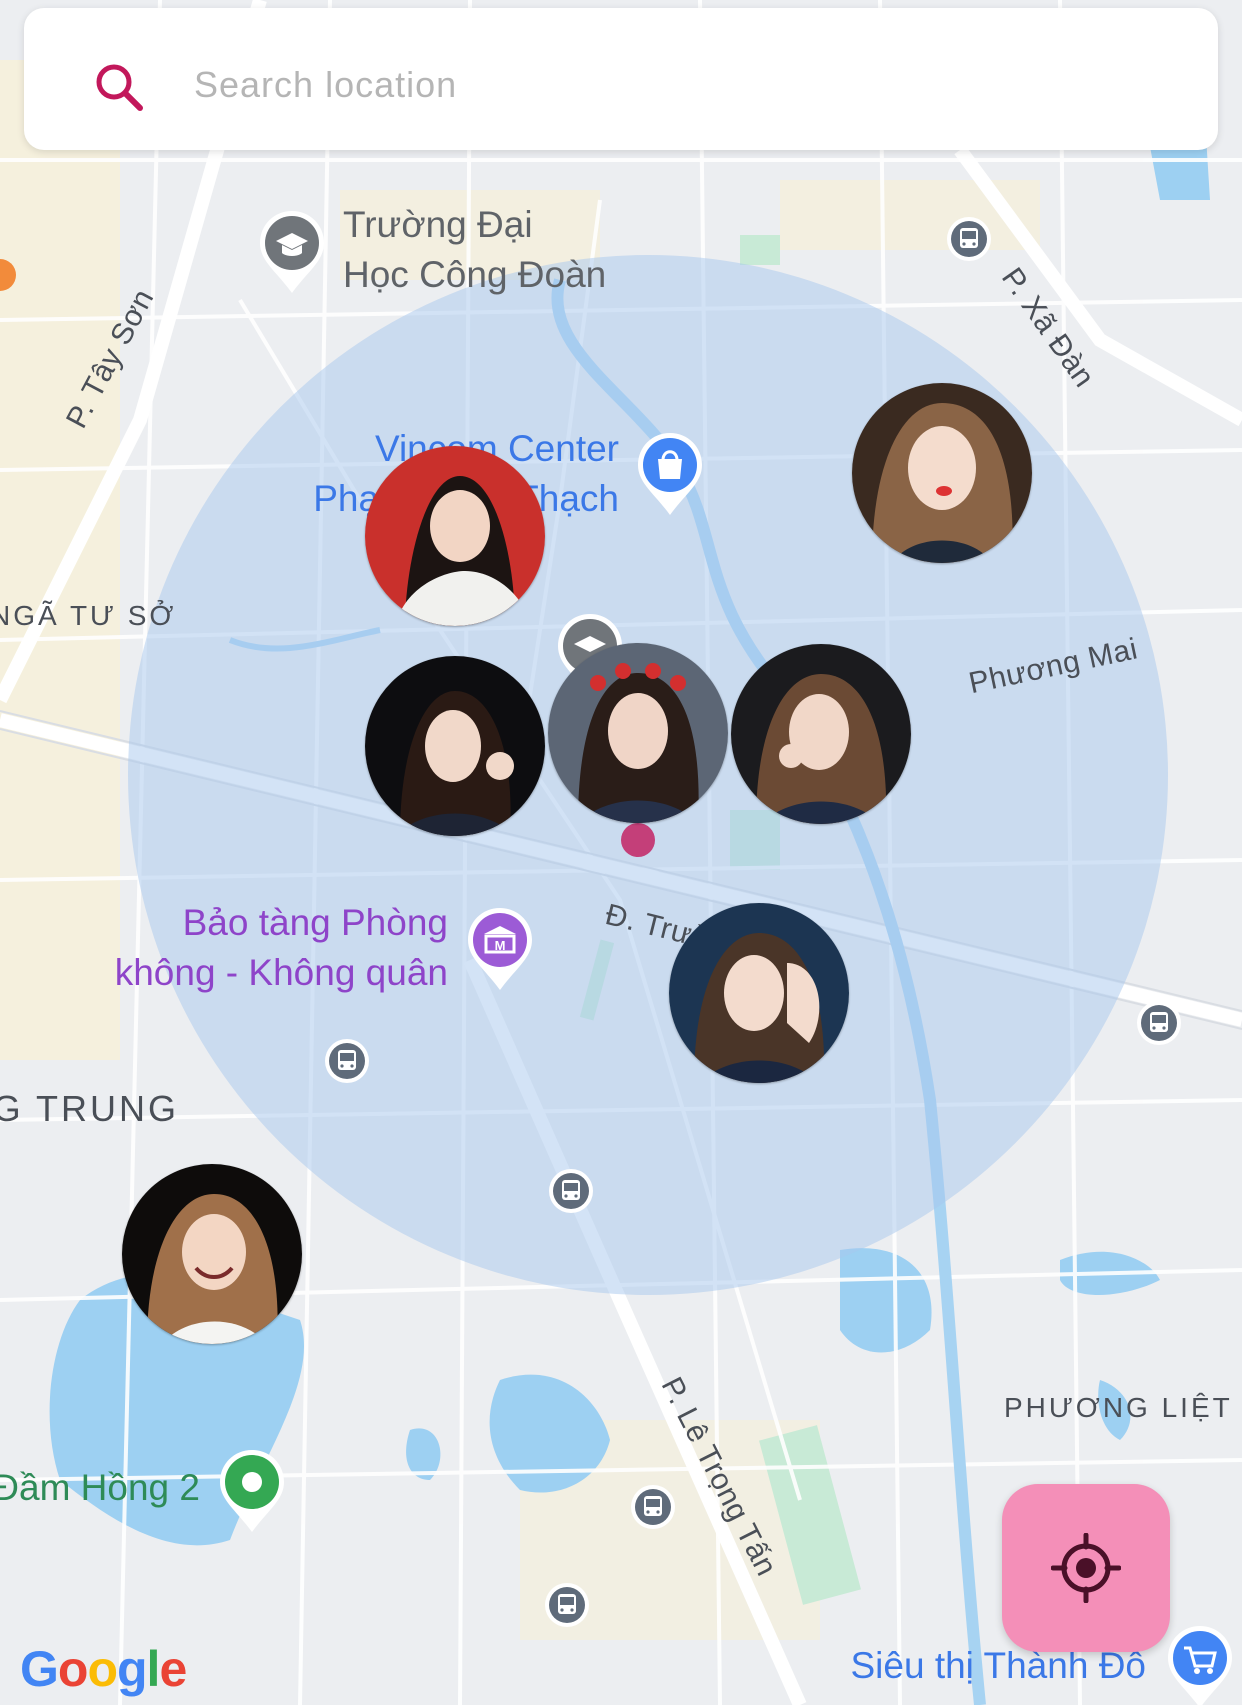 This screenshot has height=1705, width=1242. What do you see at coordinates (1118, 1407) in the screenshot?
I see `district-label-phuong-liet: PHƯƠNG LIỆT` at bounding box center [1118, 1407].